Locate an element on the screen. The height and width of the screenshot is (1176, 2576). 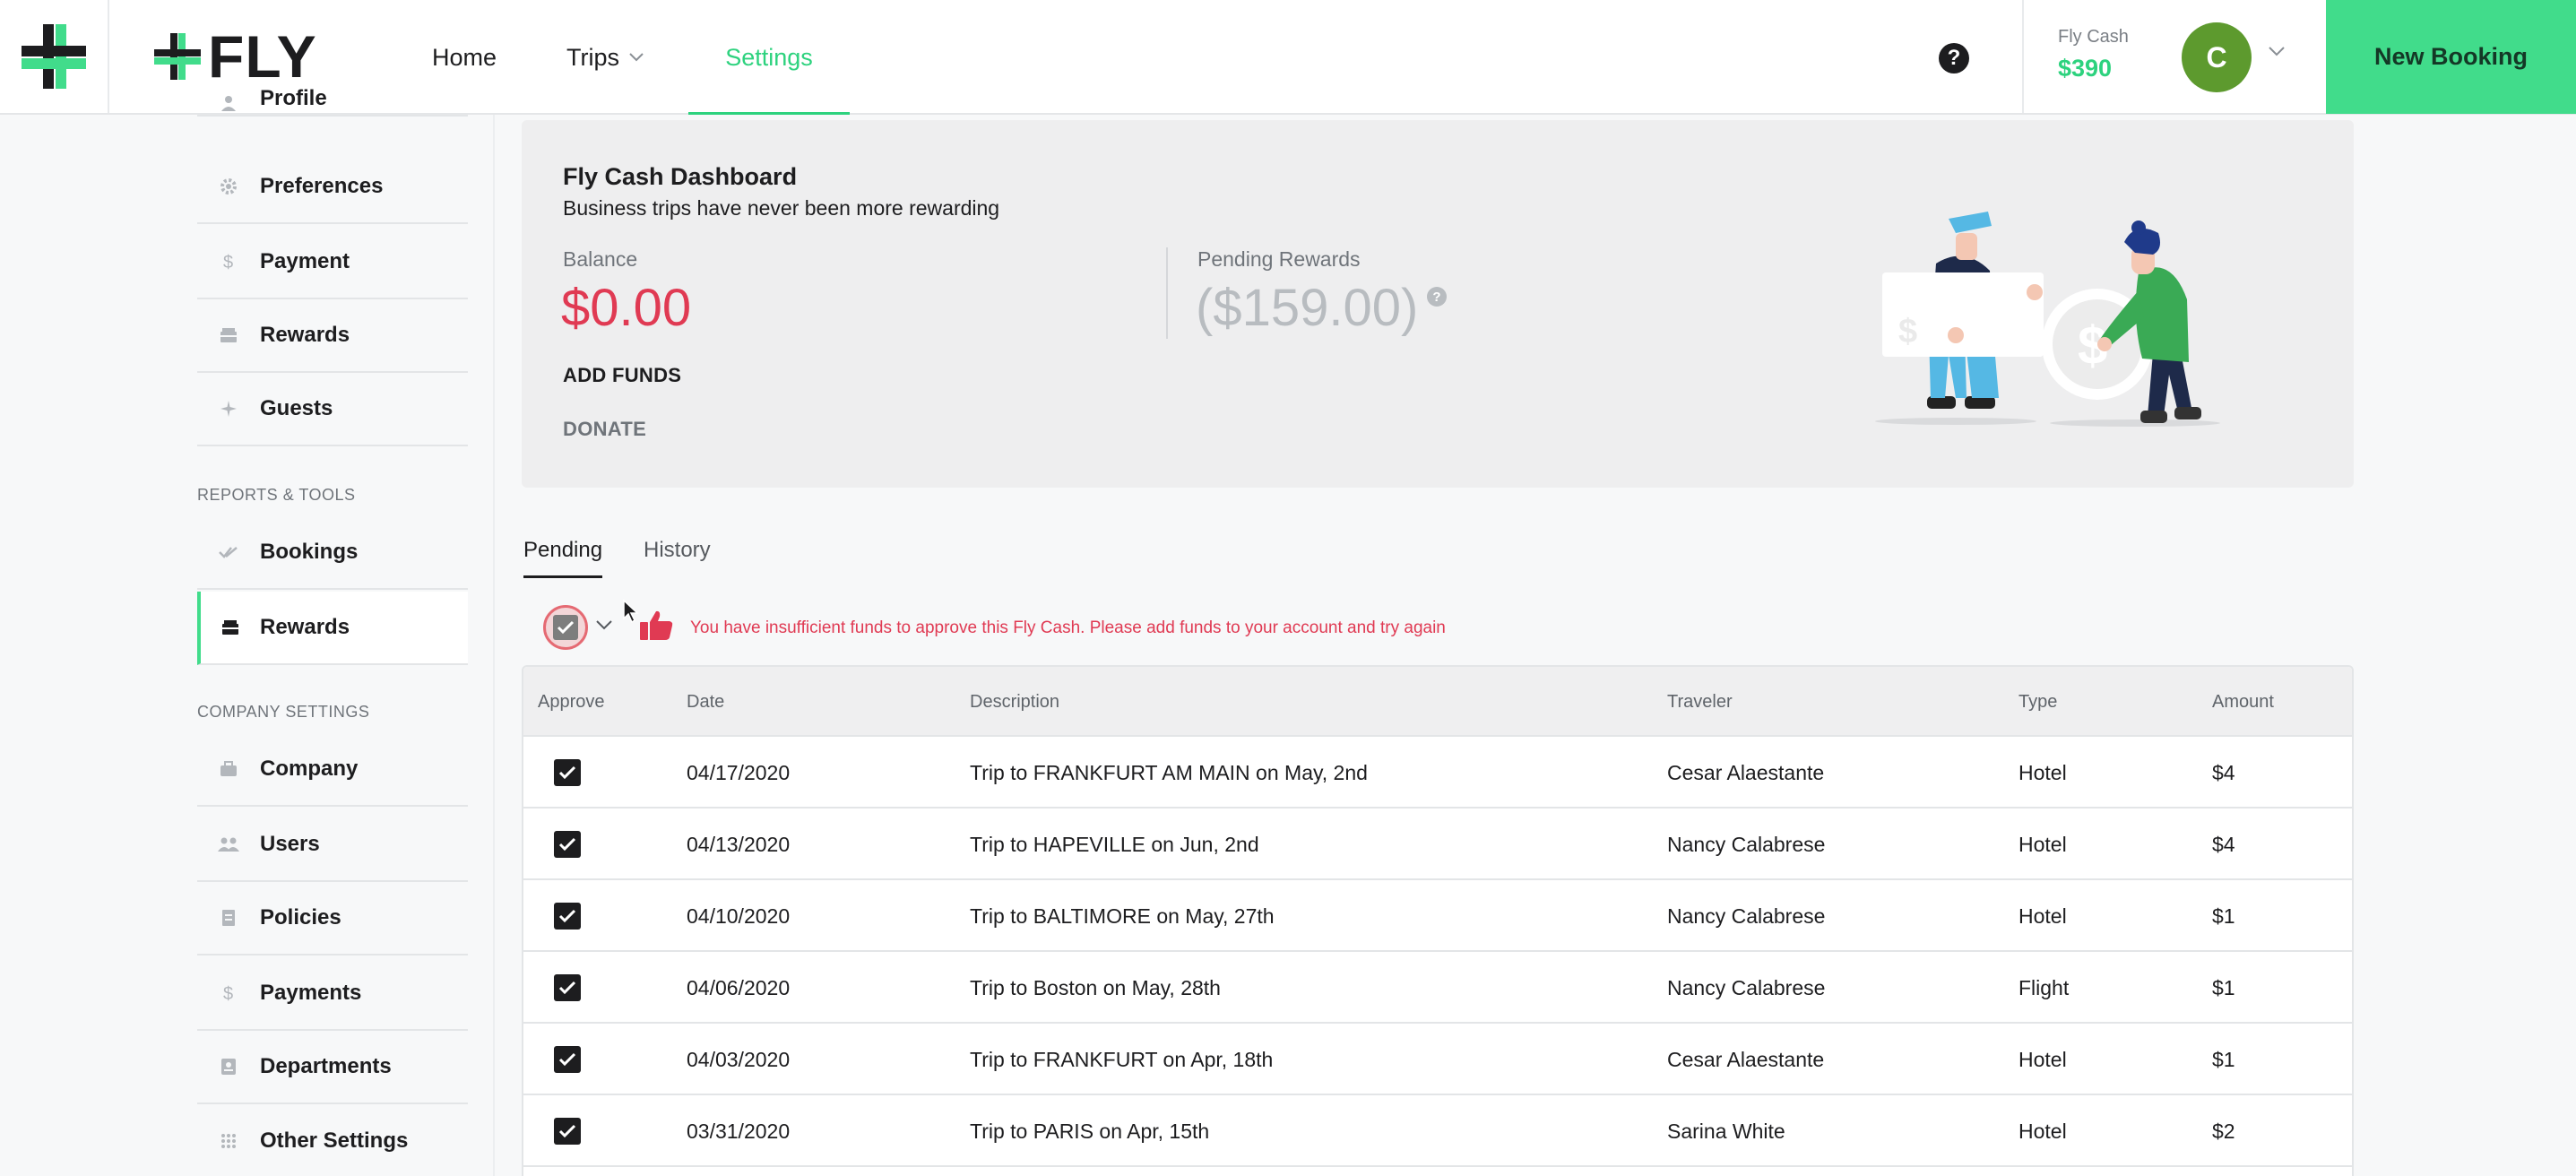
tab-history: History is located at coordinates (677, 556).